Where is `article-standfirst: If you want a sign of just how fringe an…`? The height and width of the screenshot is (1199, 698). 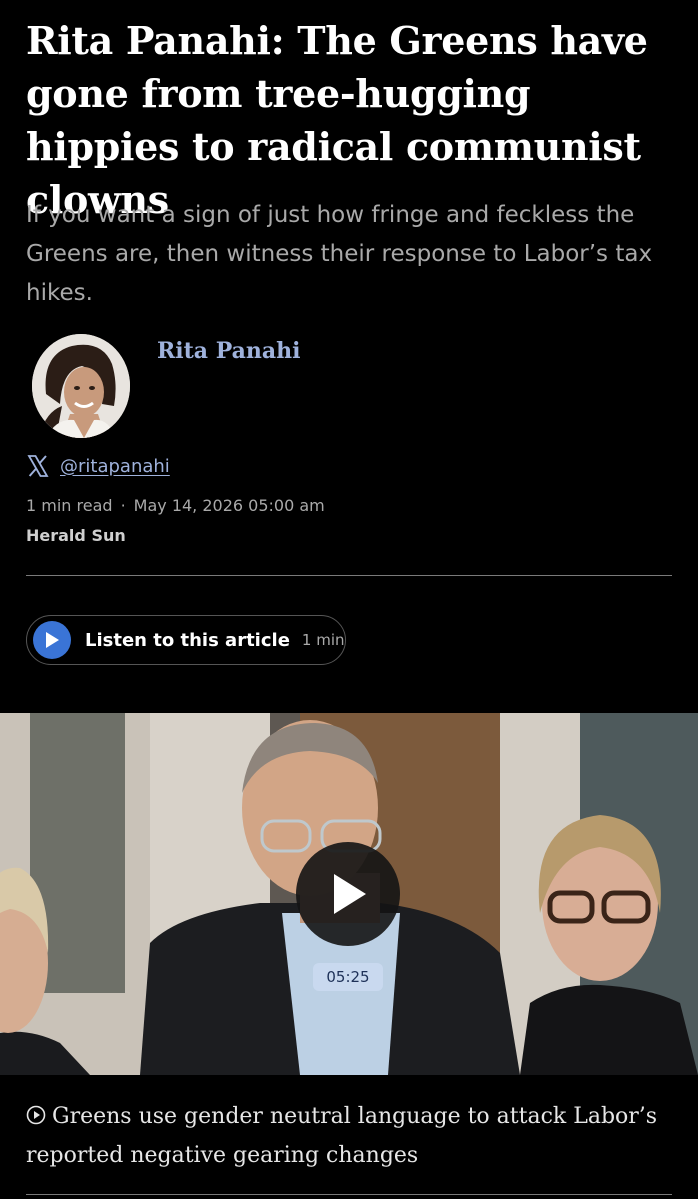 article-standfirst: If you want a sign of just how fringe an… is located at coordinates (339, 254).